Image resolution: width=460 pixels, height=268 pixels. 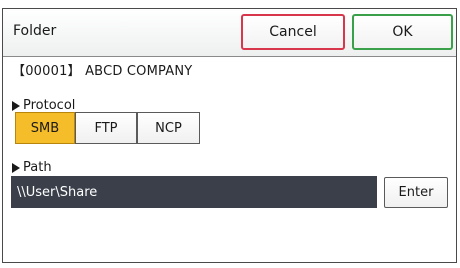 I want to click on ok-button: OK, so click(x=402, y=32).